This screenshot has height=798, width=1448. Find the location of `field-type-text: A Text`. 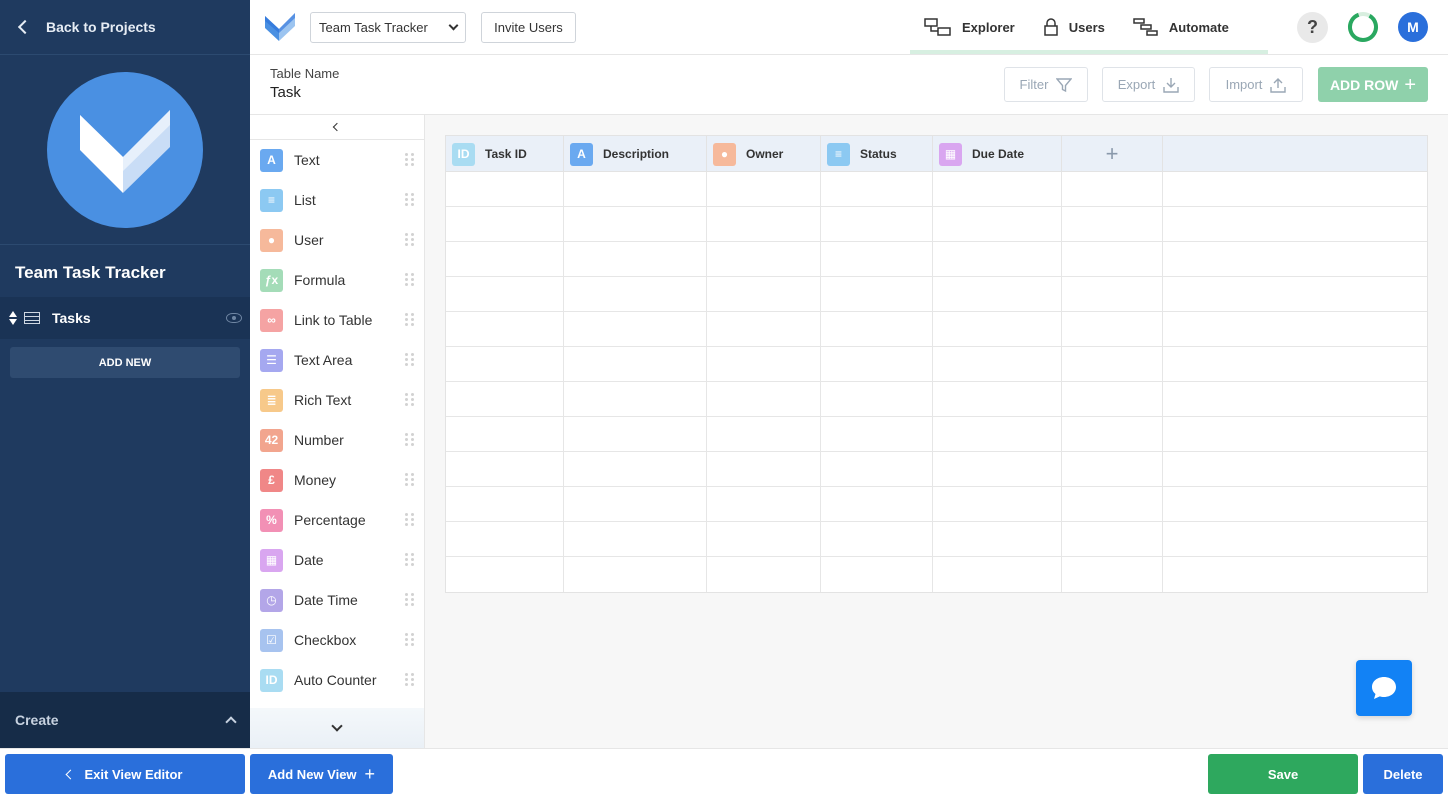

field-type-text: A Text is located at coordinates (337, 160).